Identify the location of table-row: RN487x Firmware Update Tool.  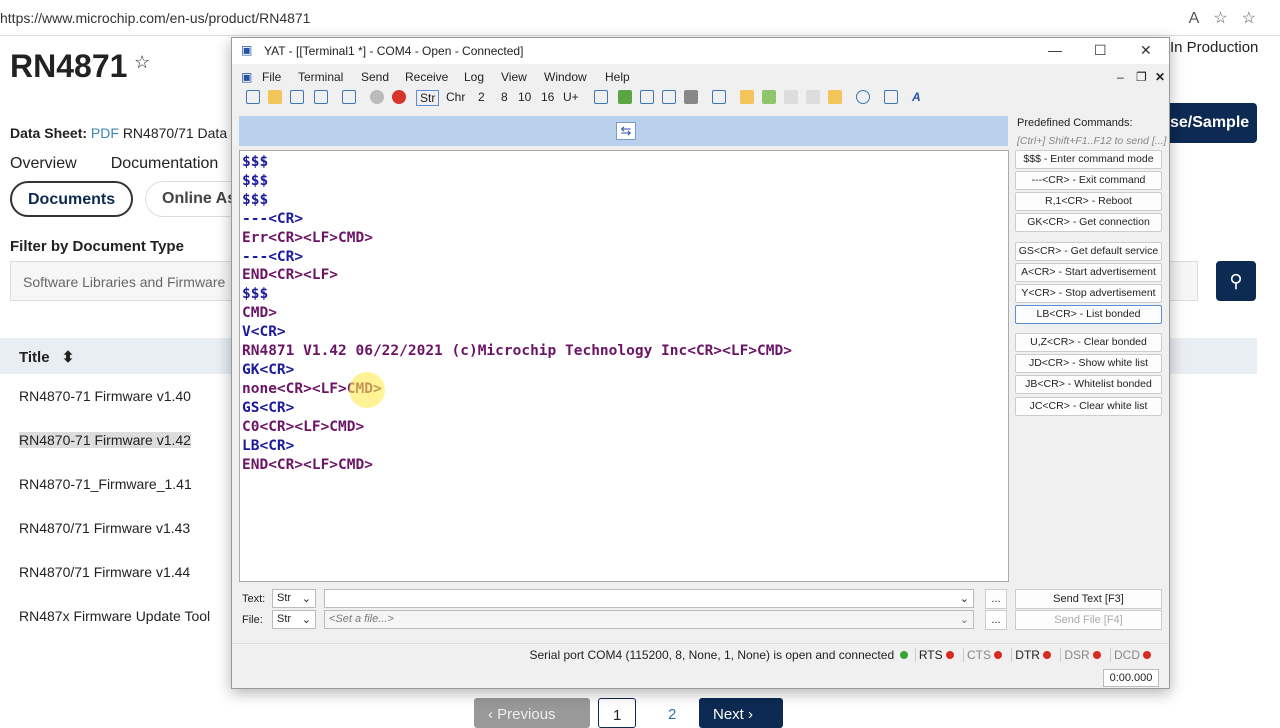
(114, 616).